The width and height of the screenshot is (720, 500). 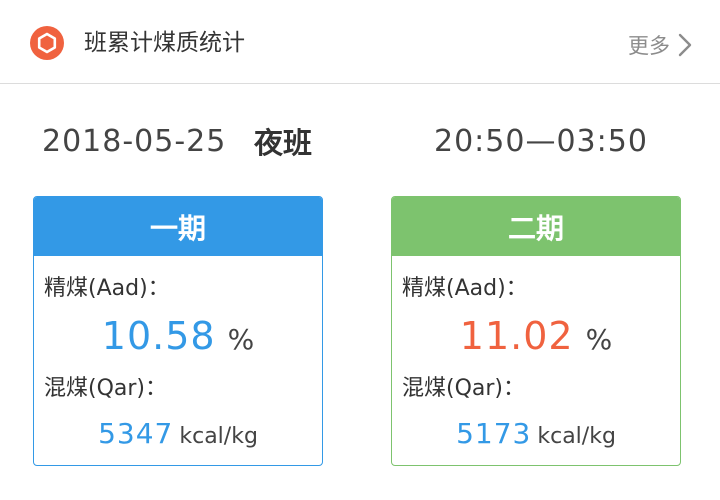 I want to click on mixed-coal-value: 5347, so click(x=136, y=433).